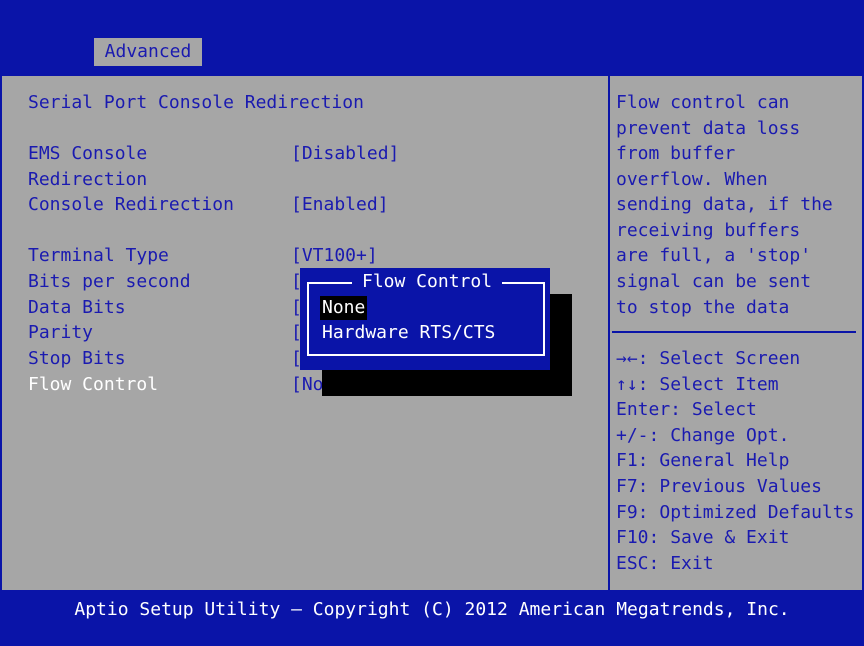 This screenshot has width=864, height=646. Describe the element at coordinates (676, 153) in the screenshot. I see `help-line: from buffer` at that location.